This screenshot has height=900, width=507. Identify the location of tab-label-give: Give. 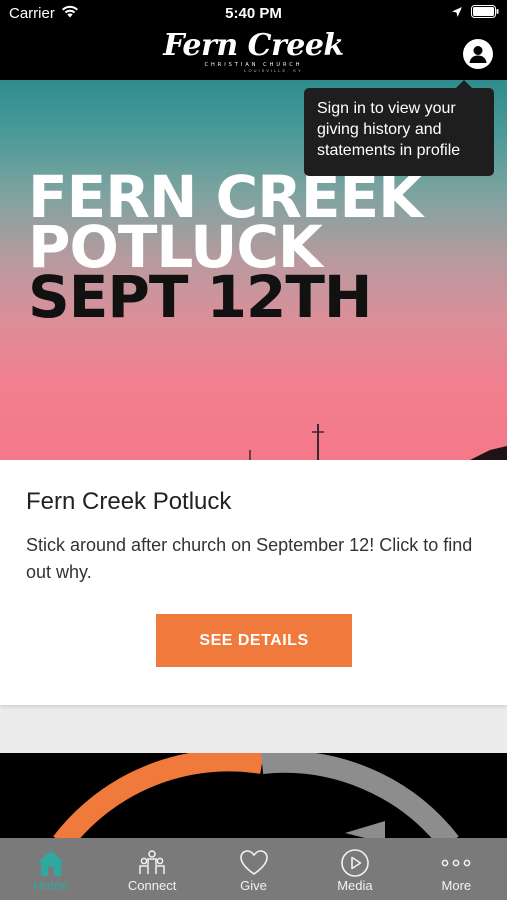
(253, 885).